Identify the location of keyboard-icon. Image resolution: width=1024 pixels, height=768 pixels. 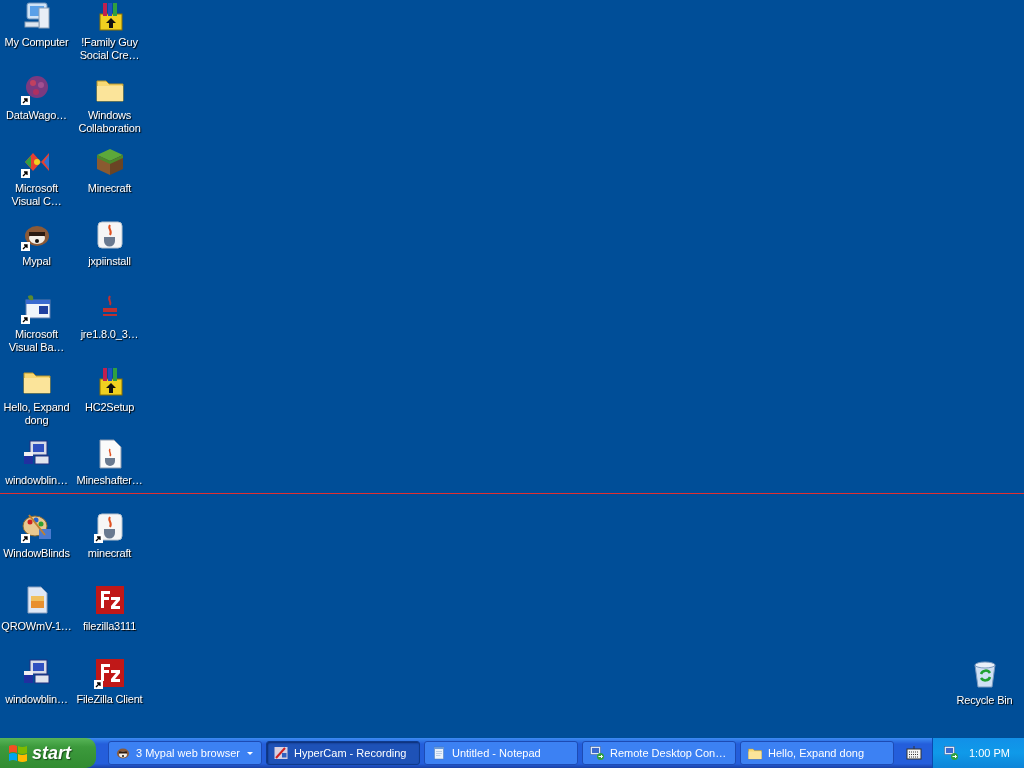
(914, 753).